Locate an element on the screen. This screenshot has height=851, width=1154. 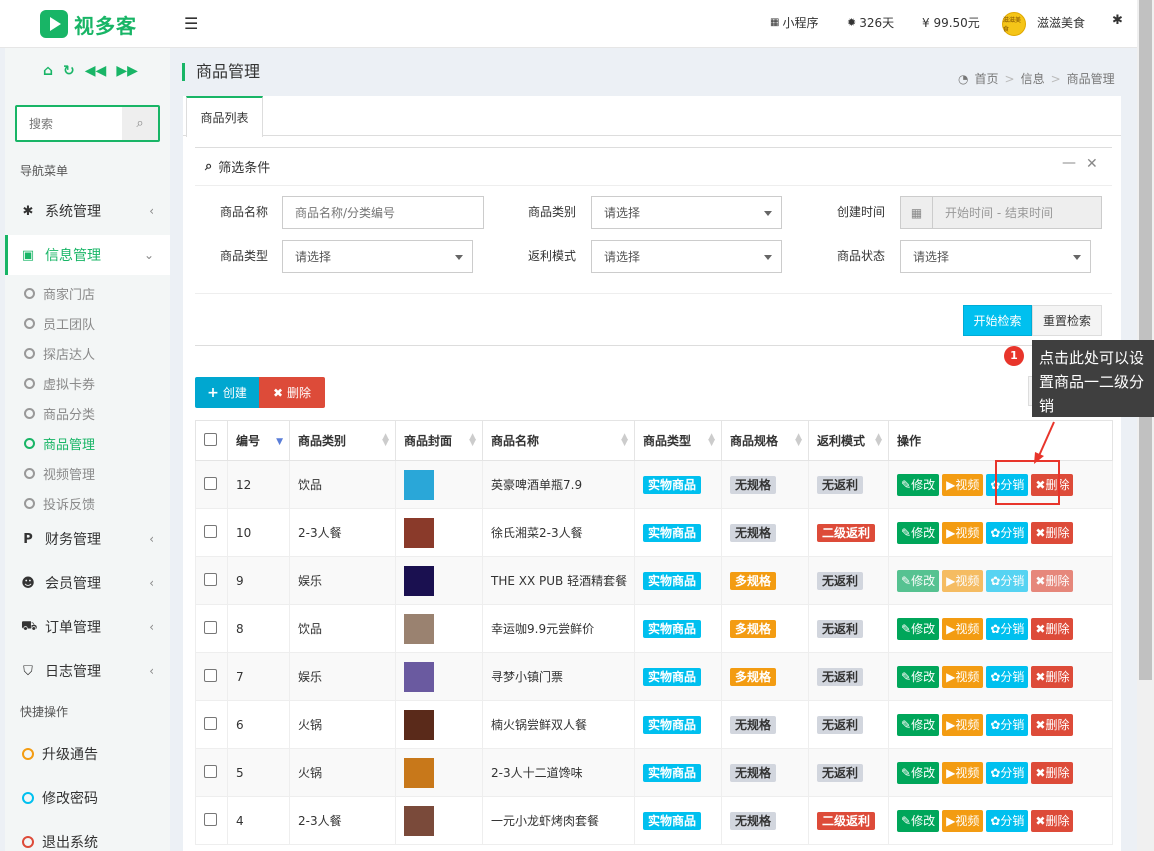
submenu-goods: 商品管理 is located at coordinates (59, 443).